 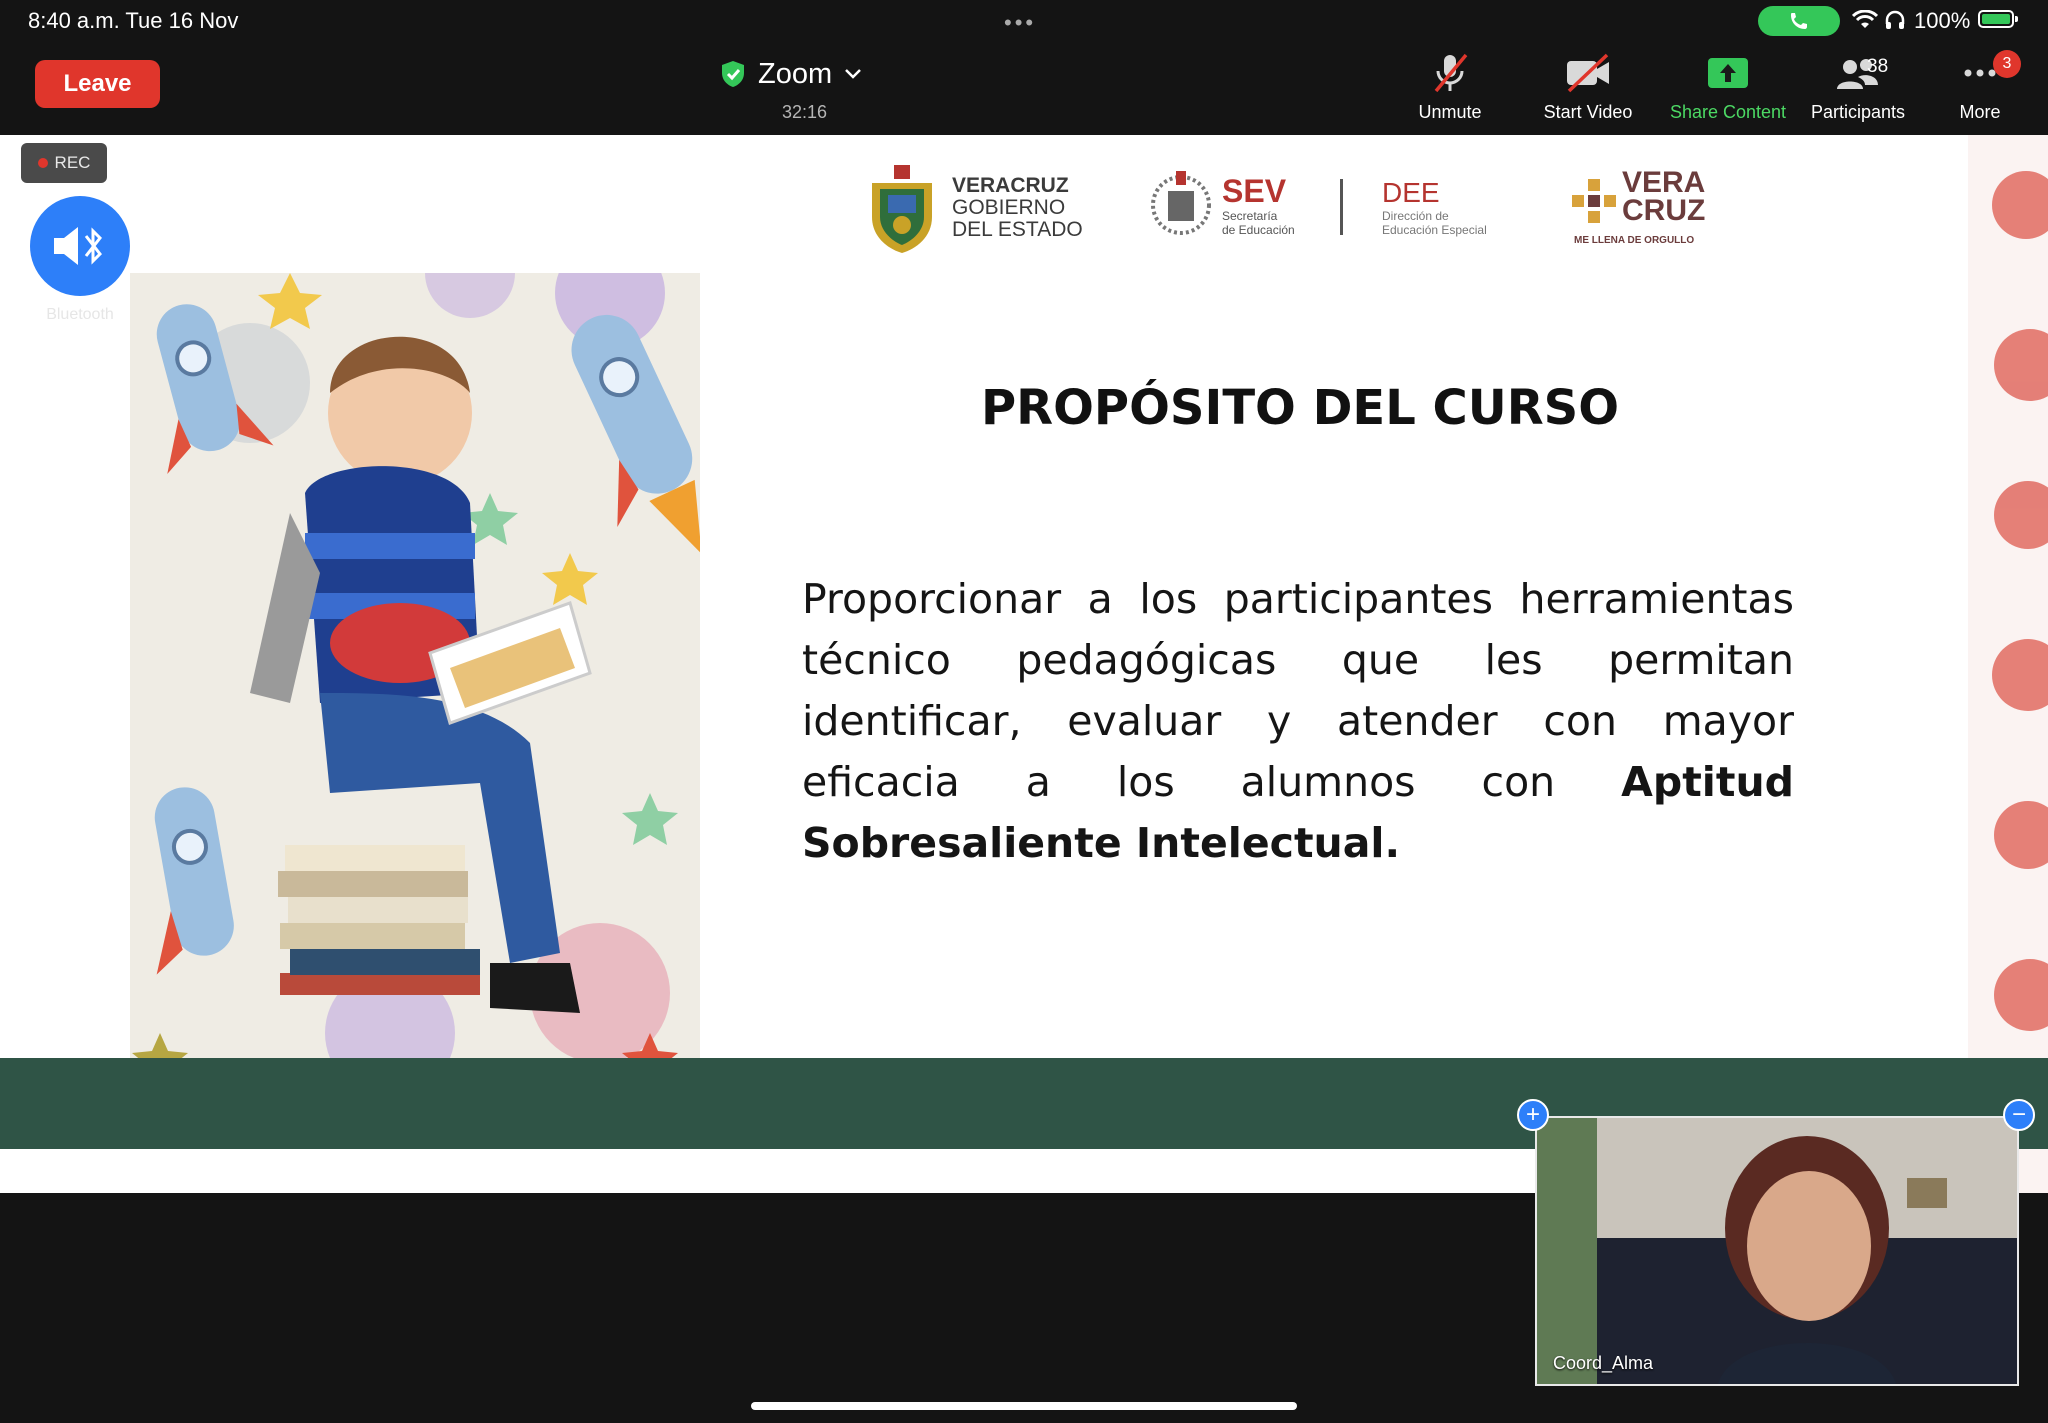 I want to click on record-dot-icon, so click(x=42, y=163).